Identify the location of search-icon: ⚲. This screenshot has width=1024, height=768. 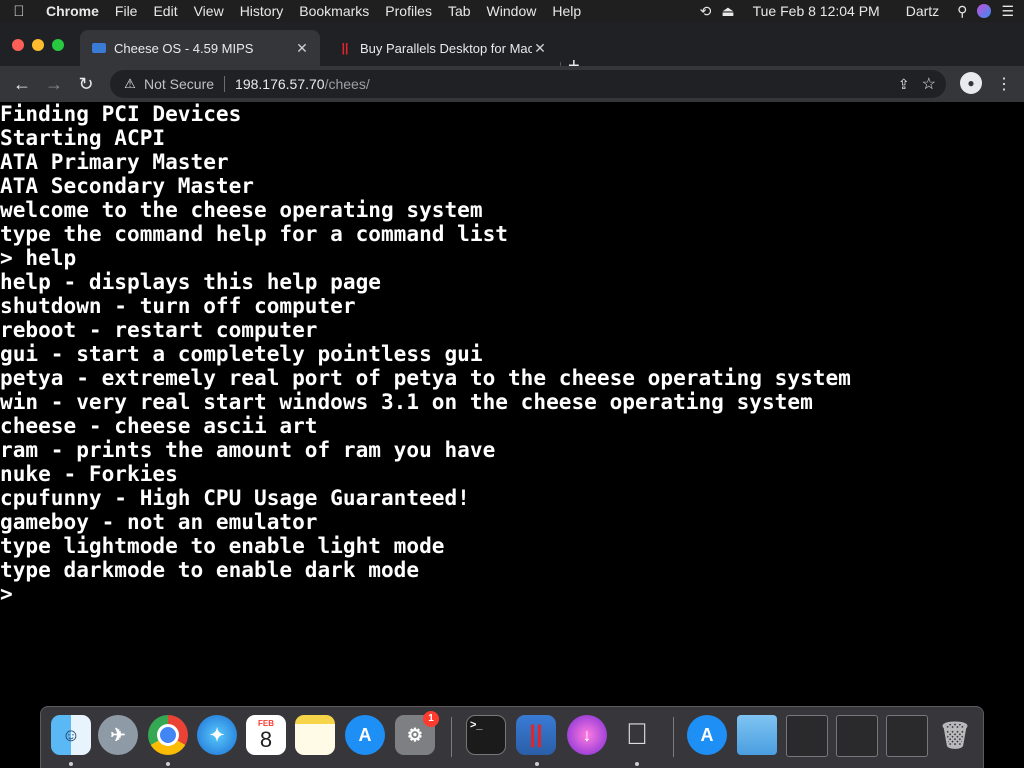
(962, 11).